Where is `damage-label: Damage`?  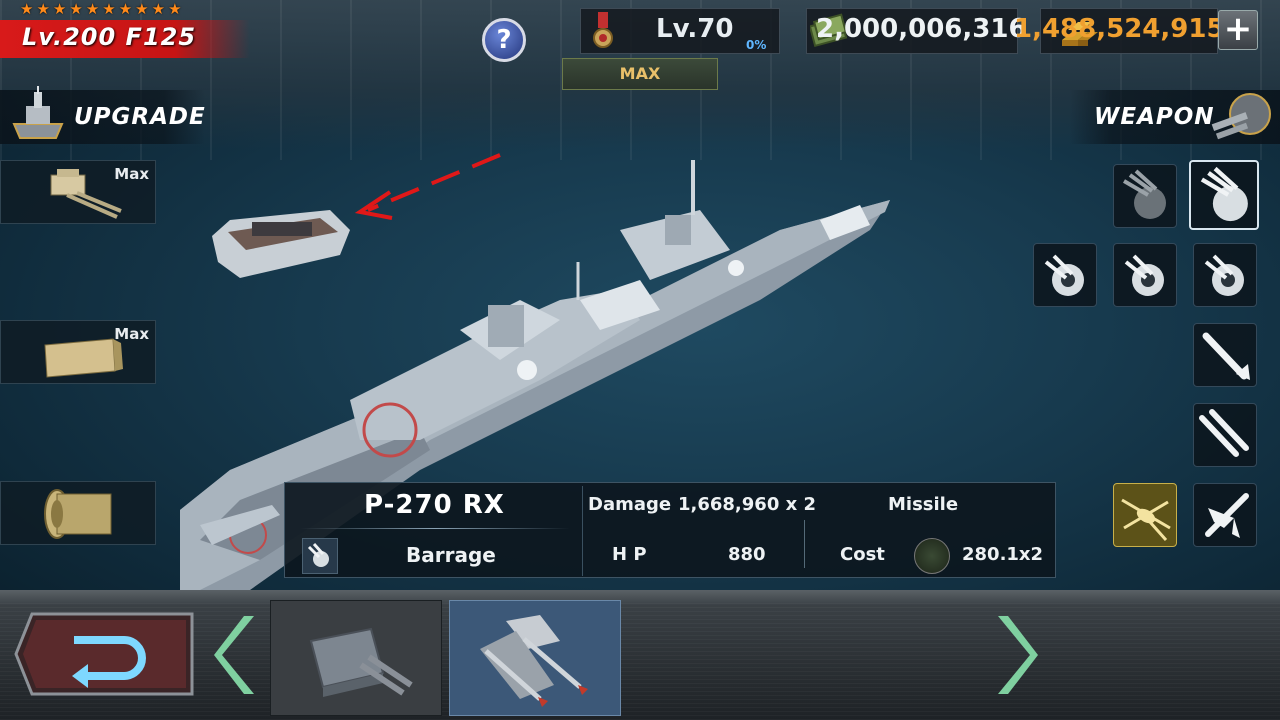 damage-label: Damage is located at coordinates (630, 504).